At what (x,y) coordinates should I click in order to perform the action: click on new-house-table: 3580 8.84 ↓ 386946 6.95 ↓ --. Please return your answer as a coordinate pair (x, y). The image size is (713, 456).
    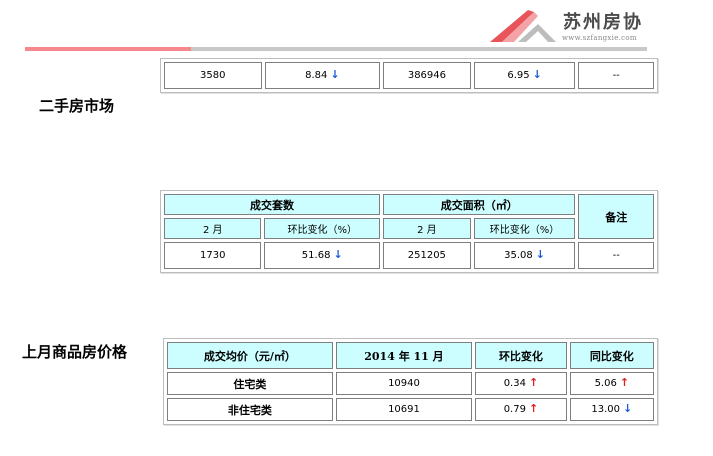
    Looking at the image, I should click on (409, 75).